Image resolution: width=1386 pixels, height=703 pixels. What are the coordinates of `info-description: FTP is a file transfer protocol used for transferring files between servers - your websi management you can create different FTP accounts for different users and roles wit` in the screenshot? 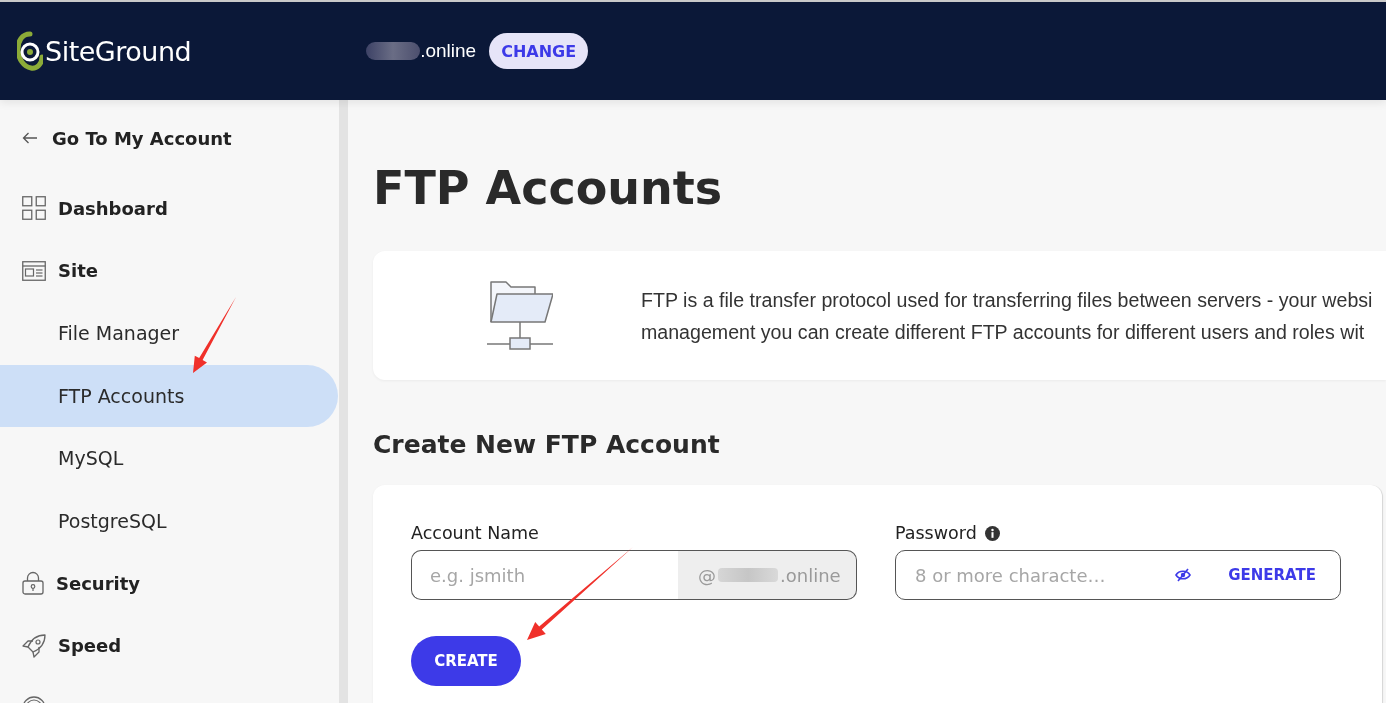 It's located at (1007, 316).